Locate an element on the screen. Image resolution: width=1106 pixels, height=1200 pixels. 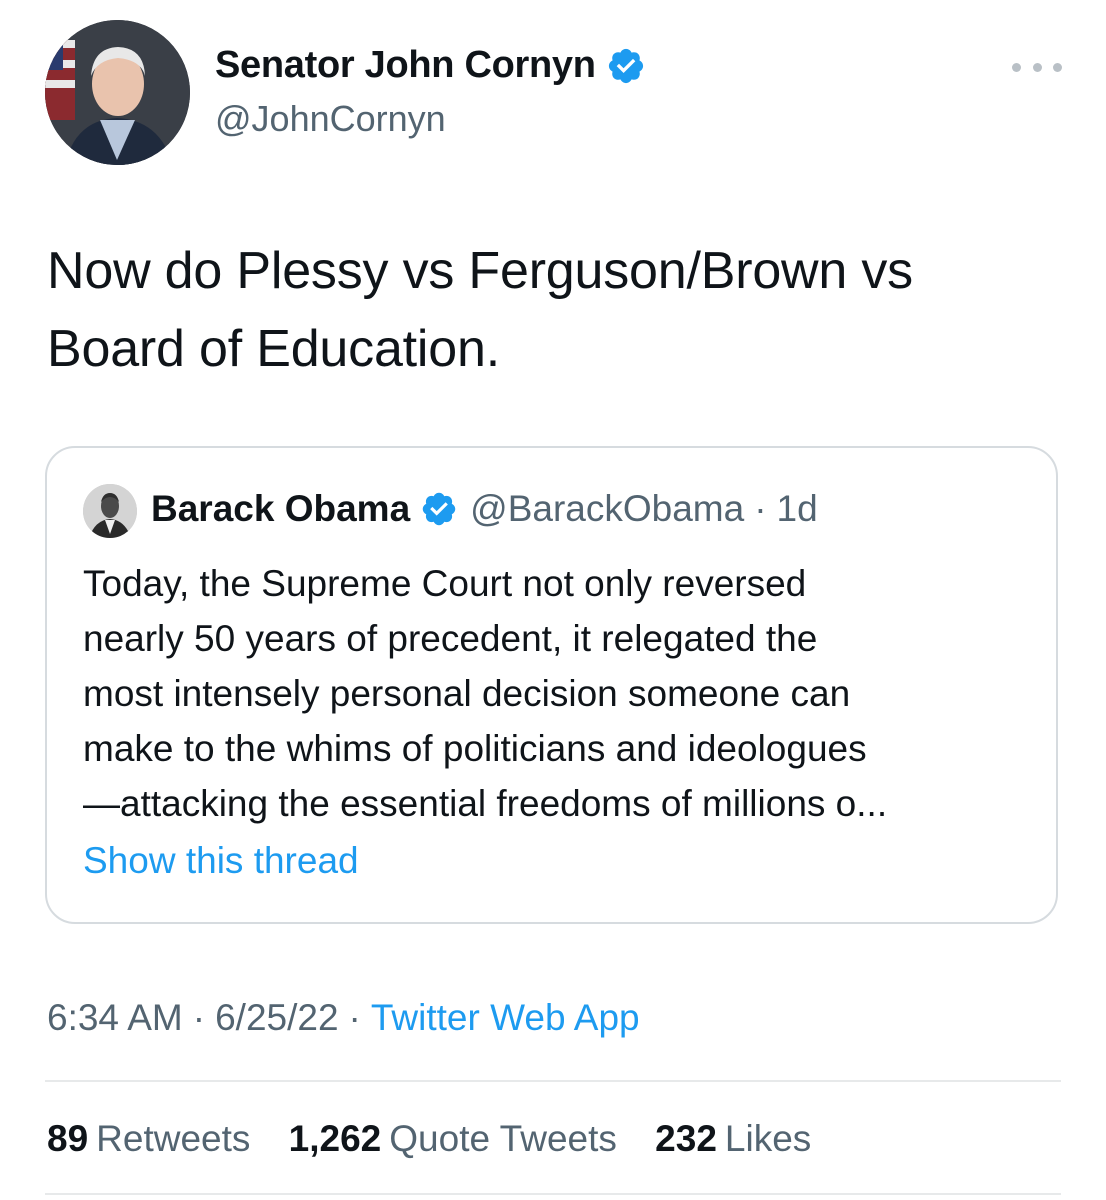
likes-stat: 232 Likes is located at coordinates (733, 1138).